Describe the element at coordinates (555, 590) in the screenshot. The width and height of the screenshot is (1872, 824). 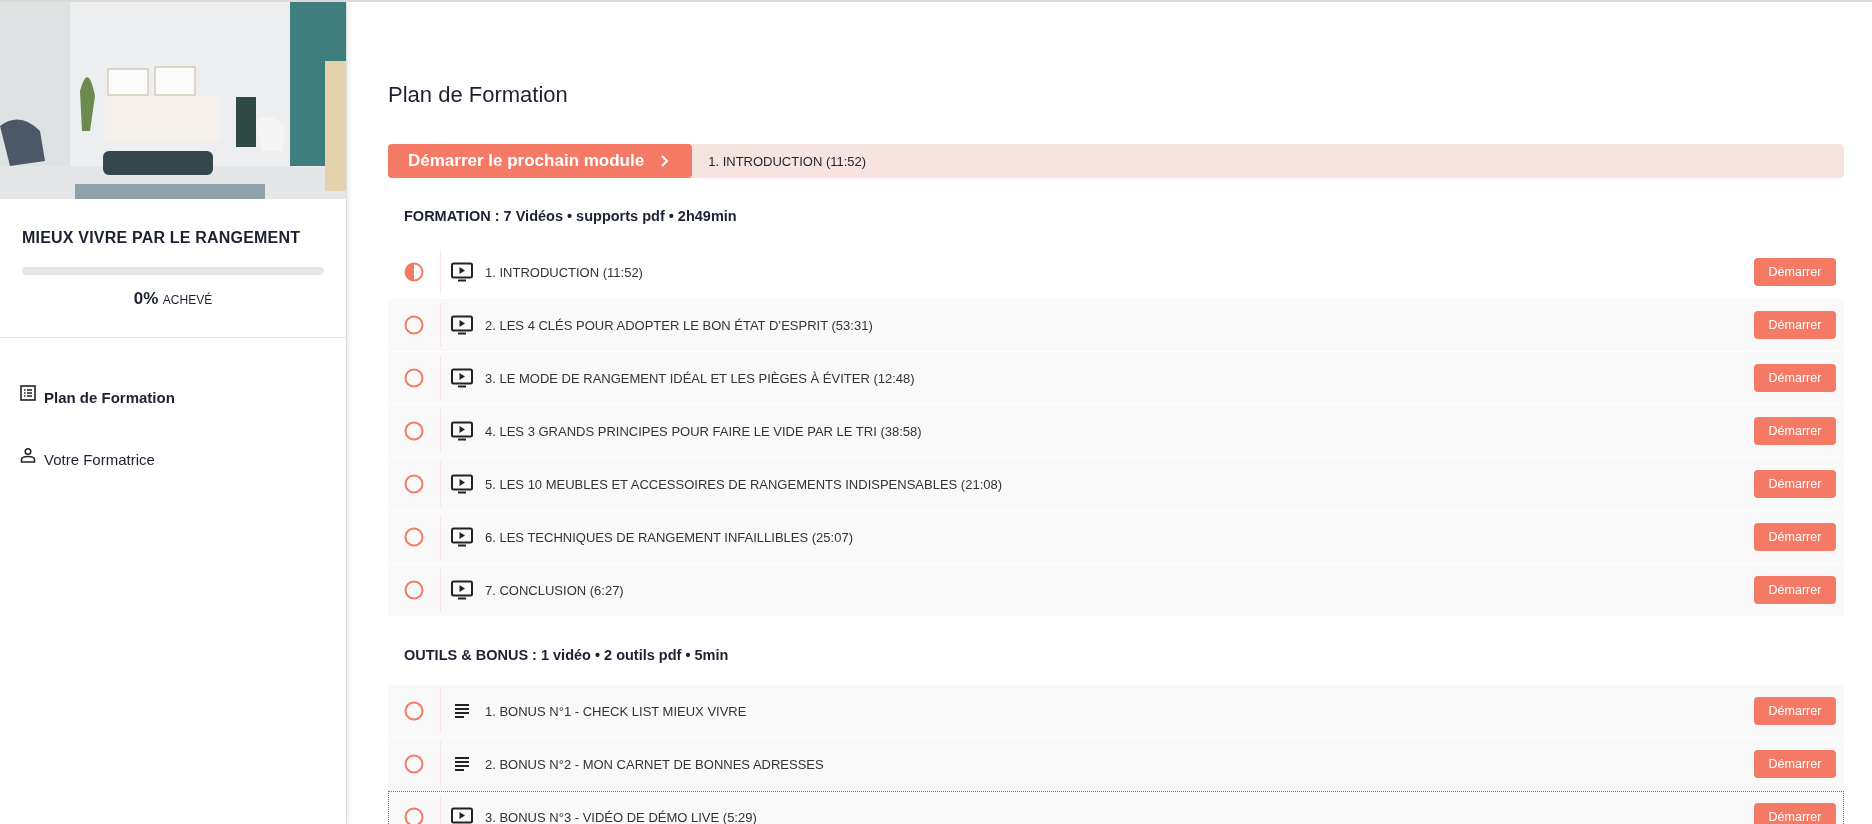
I see `lesson-title: 7. CONCLUSION (6:27)` at that location.